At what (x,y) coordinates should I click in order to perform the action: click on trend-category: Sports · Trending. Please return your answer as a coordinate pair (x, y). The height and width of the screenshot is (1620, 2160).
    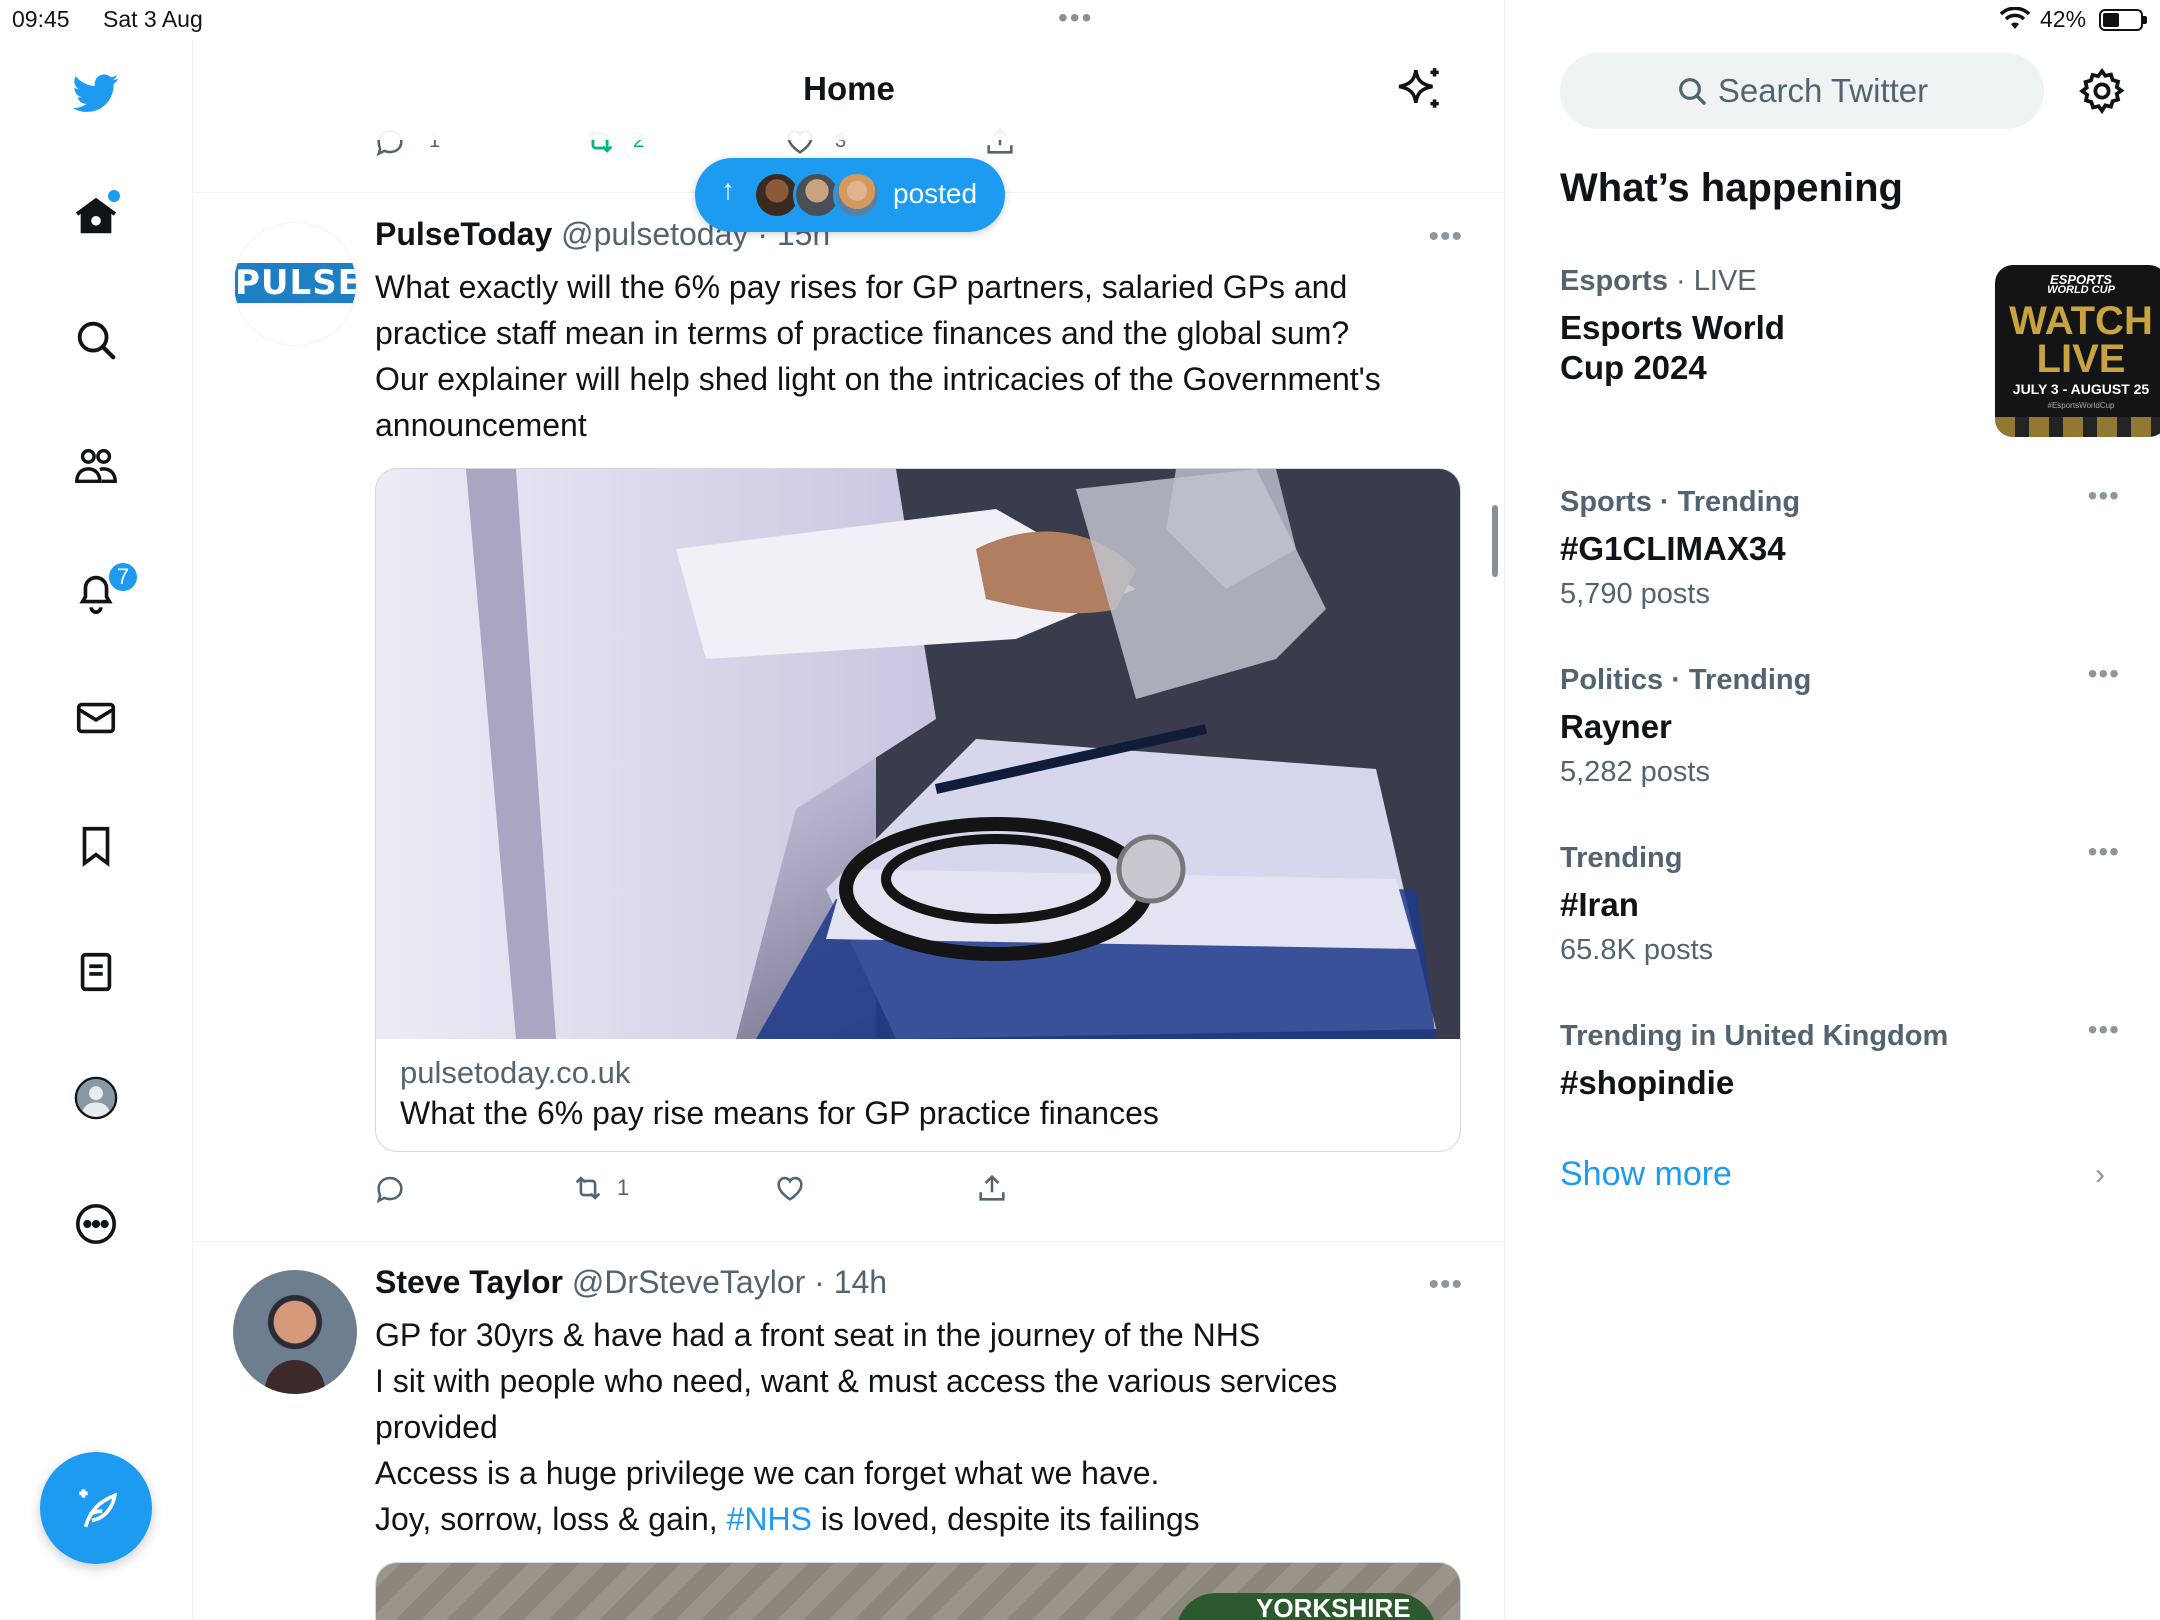
    Looking at the image, I should click on (1680, 502).